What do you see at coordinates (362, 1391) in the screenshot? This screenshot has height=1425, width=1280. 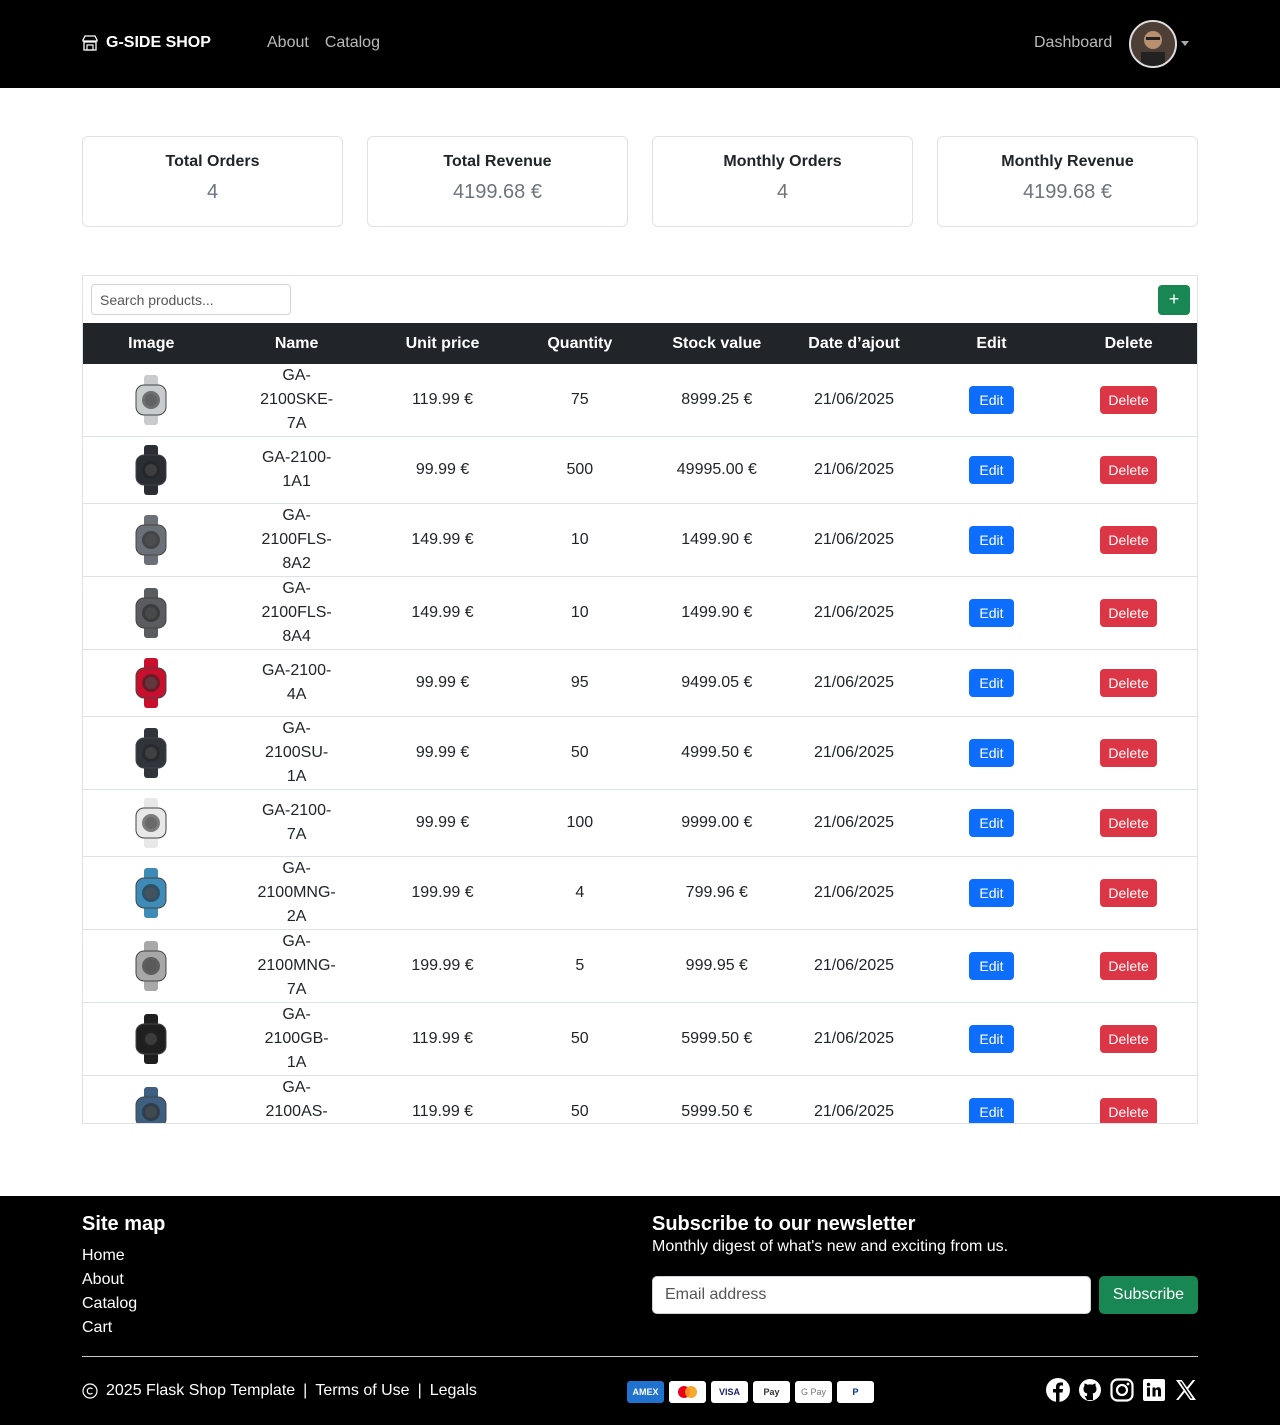 I see `terms-link: Terms of Use` at bounding box center [362, 1391].